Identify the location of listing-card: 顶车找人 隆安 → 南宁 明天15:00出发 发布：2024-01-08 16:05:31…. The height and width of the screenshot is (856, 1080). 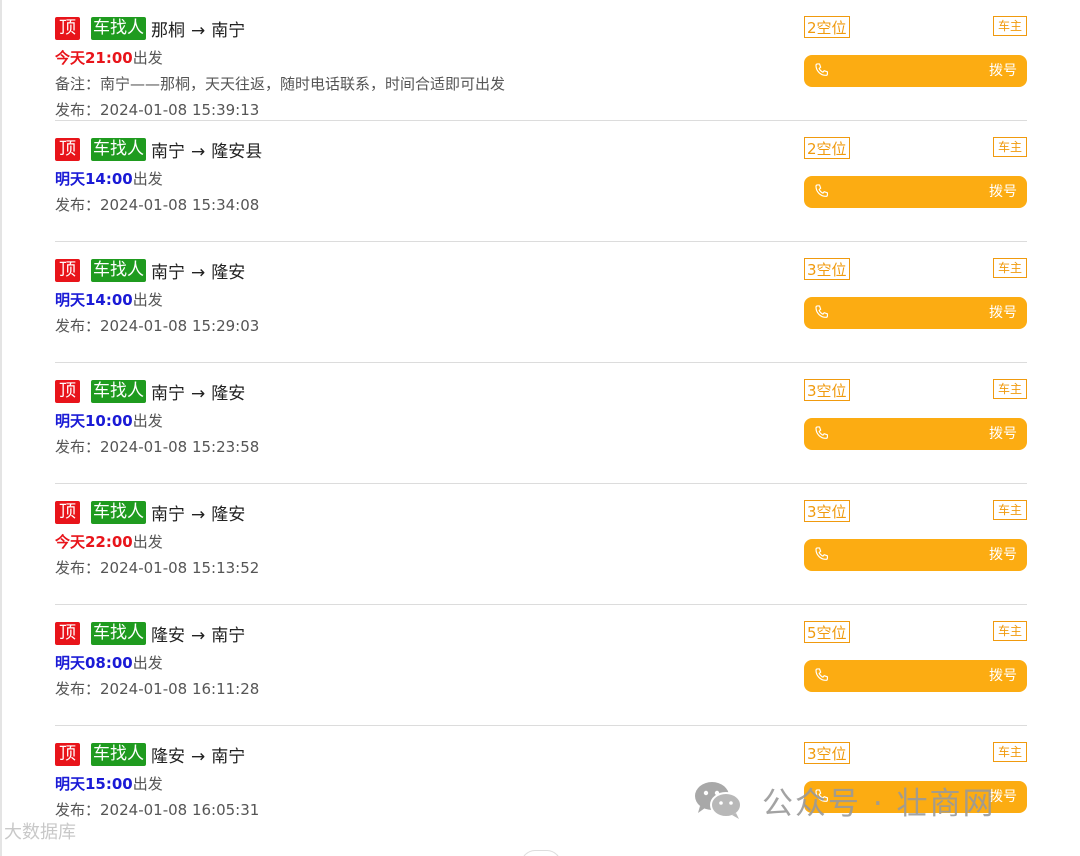
(541, 786).